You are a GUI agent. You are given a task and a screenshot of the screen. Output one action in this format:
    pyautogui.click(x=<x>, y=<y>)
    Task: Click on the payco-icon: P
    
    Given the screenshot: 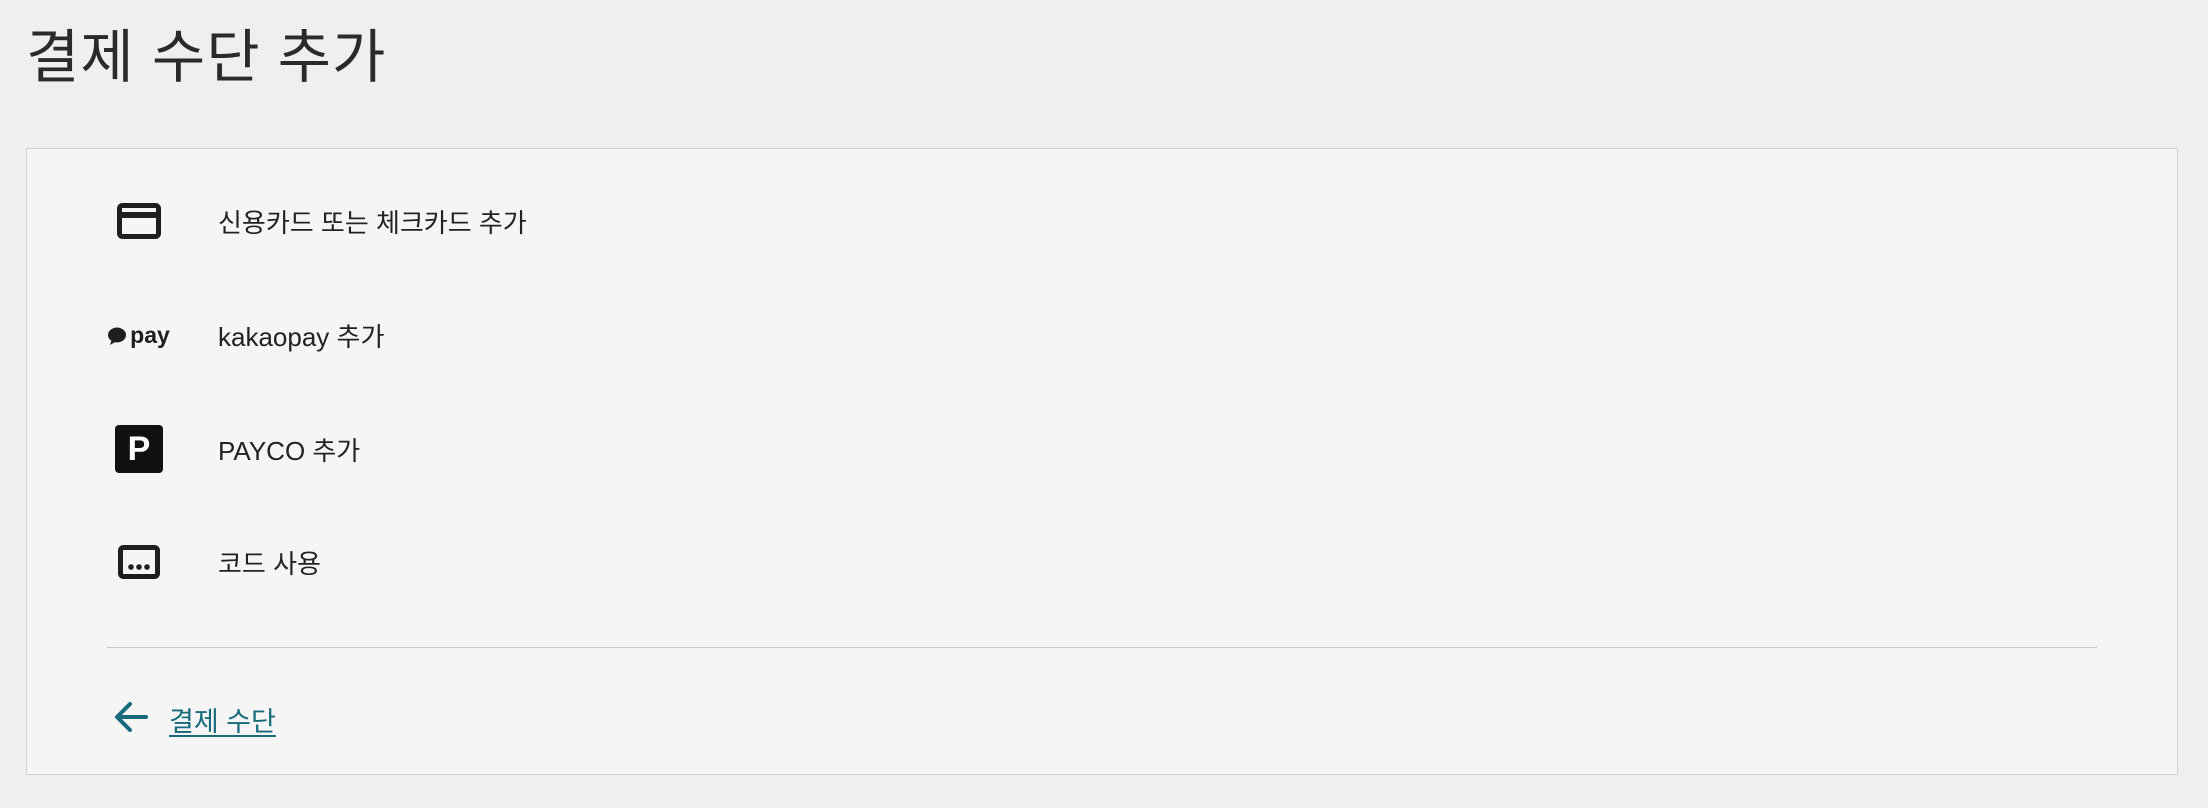 What is the action you would take?
    pyautogui.click(x=139, y=449)
    